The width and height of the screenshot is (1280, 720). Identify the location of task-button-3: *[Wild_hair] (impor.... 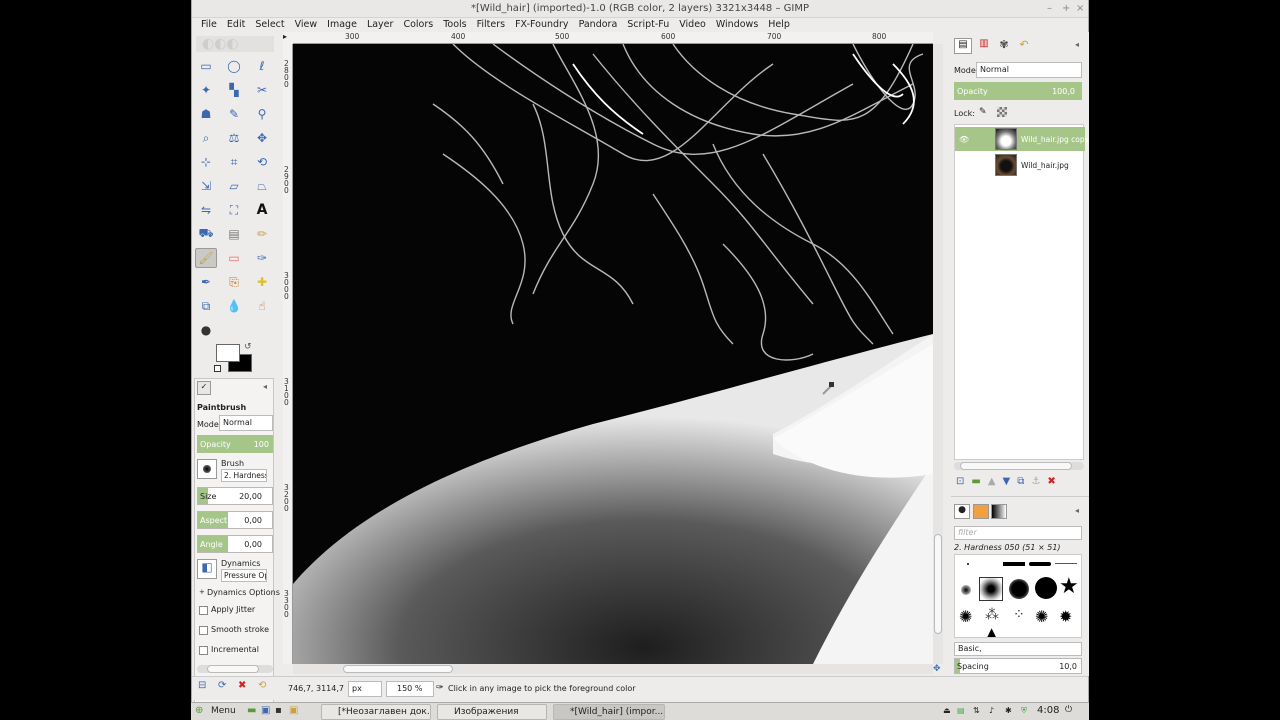
(609, 712).